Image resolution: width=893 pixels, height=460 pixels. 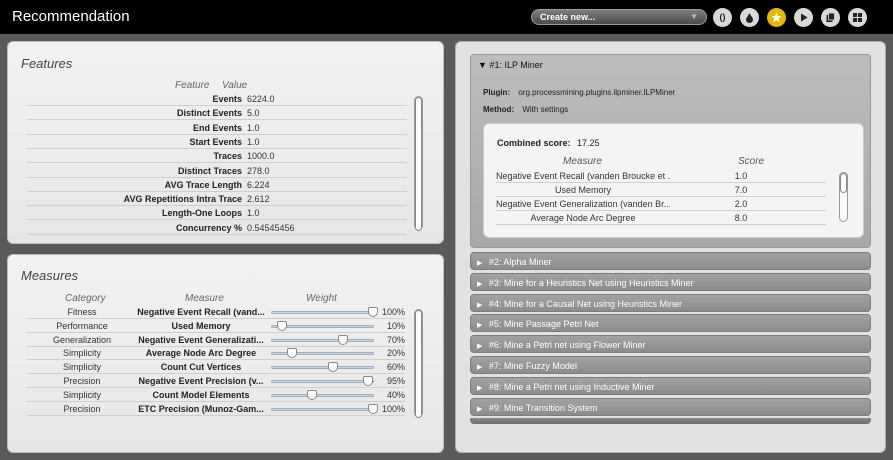 I want to click on feature-row: Traces 1000.0, so click(x=217, y=157).